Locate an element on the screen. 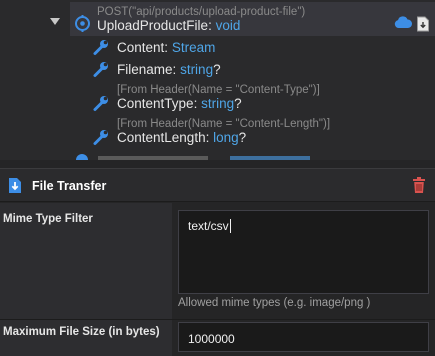 The height and width of the screenshot is (356, 435). collapse-arrow-icon is located at coordinates (55, 21).